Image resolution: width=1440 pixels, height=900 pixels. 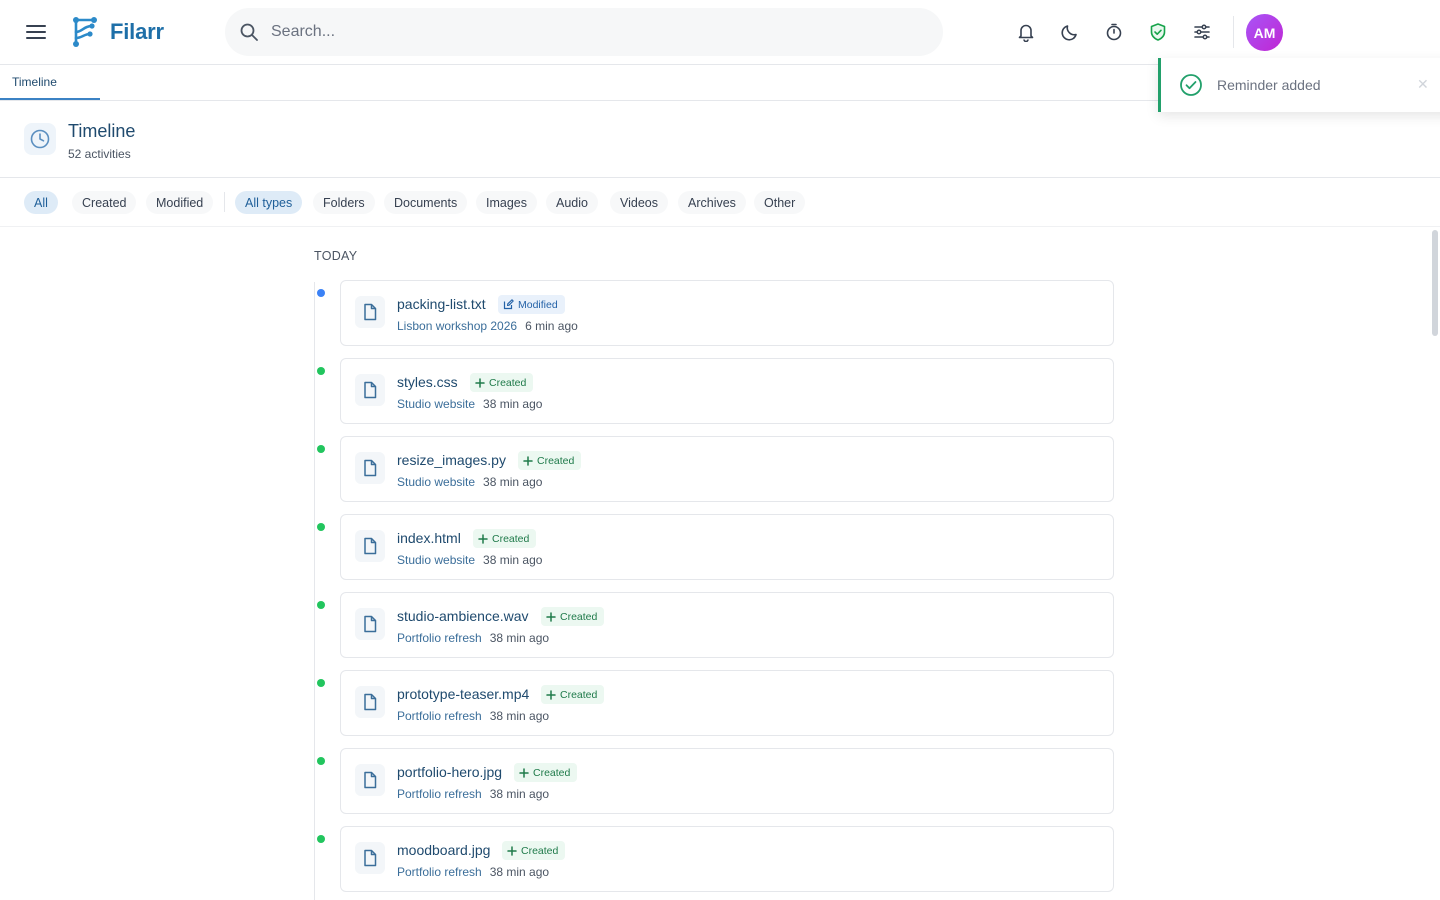 What do you see at coordinates (41, 202) in the screenshot?
I see `filter-all: All` at bounding box center [41, 202].